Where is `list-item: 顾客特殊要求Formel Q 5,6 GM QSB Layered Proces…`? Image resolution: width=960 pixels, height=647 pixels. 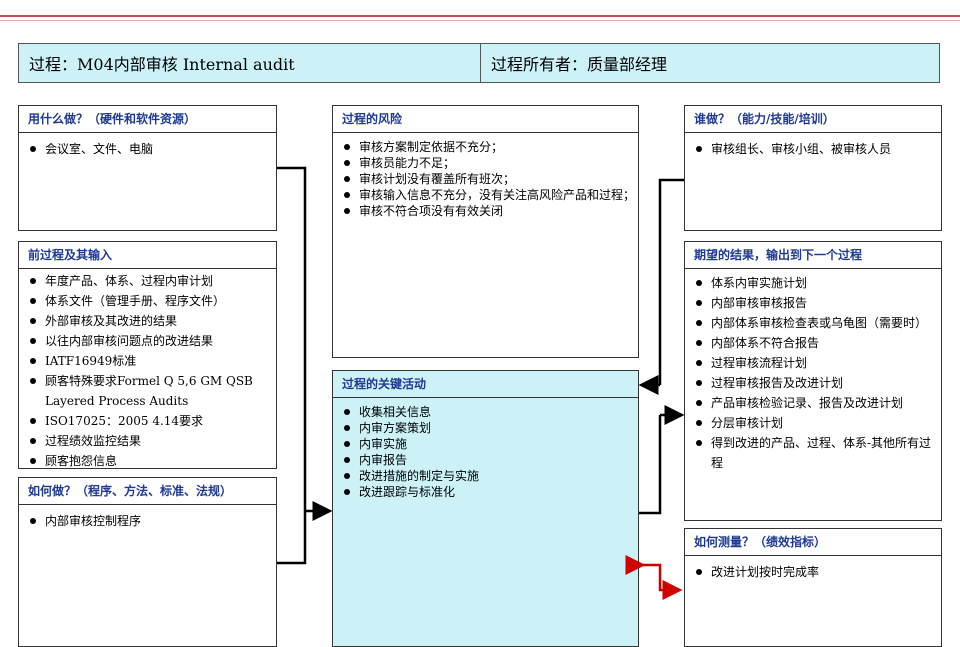
list-item: 顾客特殊要求Formel Q 5,6 GM QSB Layered Proces… is located at coordinates (151, 391).